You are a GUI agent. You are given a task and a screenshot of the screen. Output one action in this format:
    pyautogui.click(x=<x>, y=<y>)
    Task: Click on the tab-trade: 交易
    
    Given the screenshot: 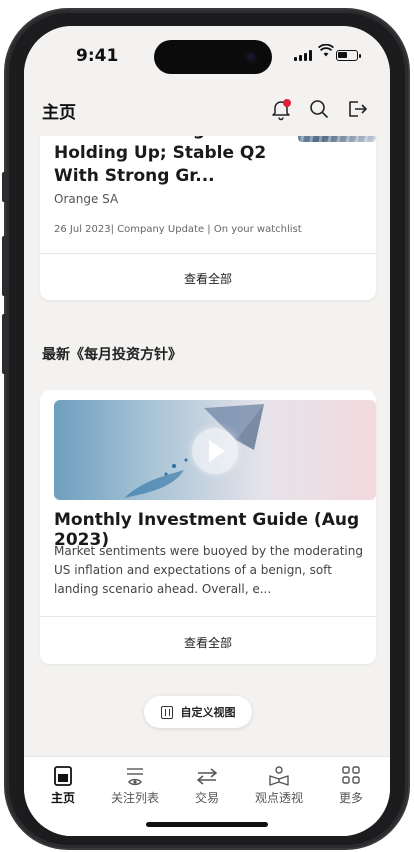 What is the action you would take?
    pyautogui.click(x=207, y=785)
    